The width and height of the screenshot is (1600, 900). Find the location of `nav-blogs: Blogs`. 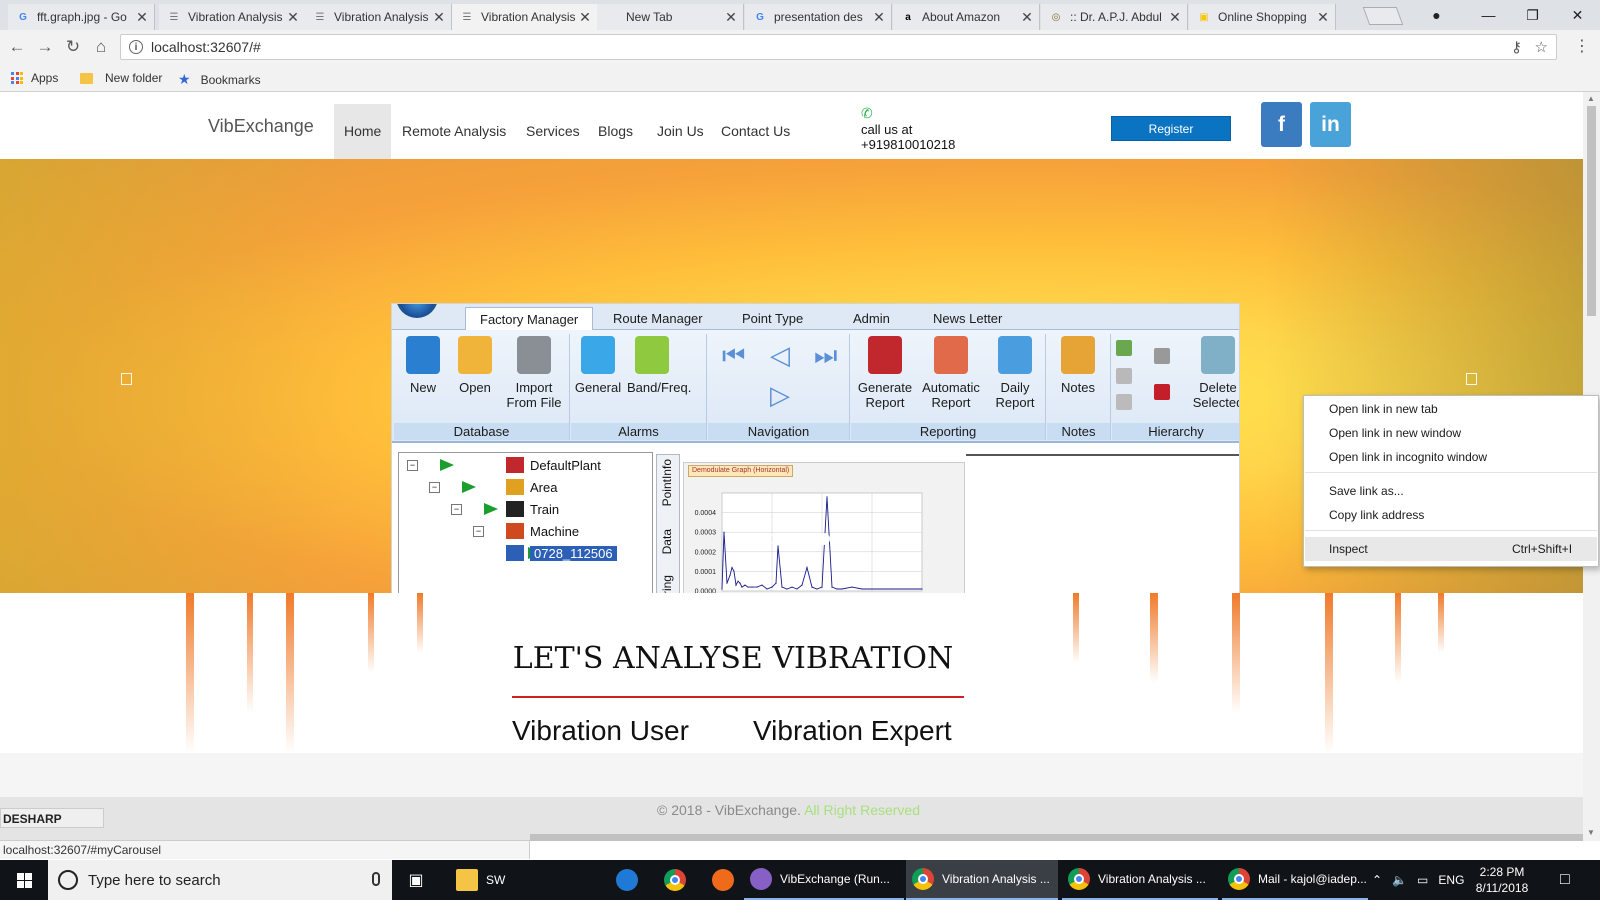

nav-blogs: Blogs is located at coordinates (615, 131).